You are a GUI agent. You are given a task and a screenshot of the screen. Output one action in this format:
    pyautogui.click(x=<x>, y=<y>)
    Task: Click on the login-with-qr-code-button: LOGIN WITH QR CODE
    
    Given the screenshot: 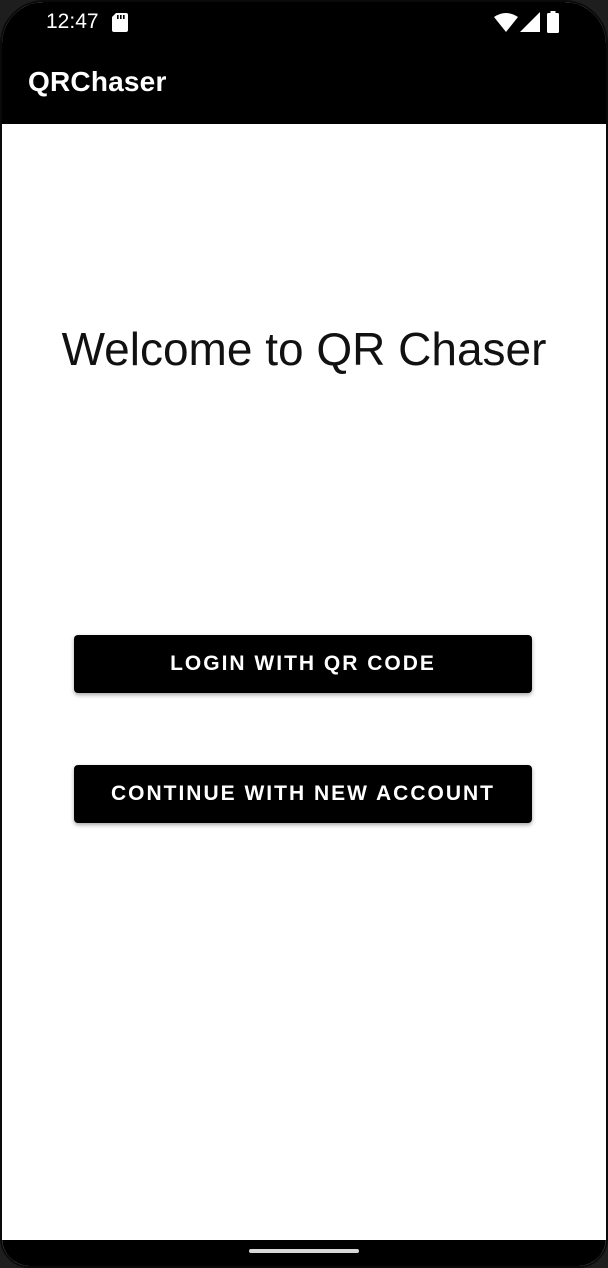 What is the action you would take?
    pyautogui.click(x=303, y=664)
    